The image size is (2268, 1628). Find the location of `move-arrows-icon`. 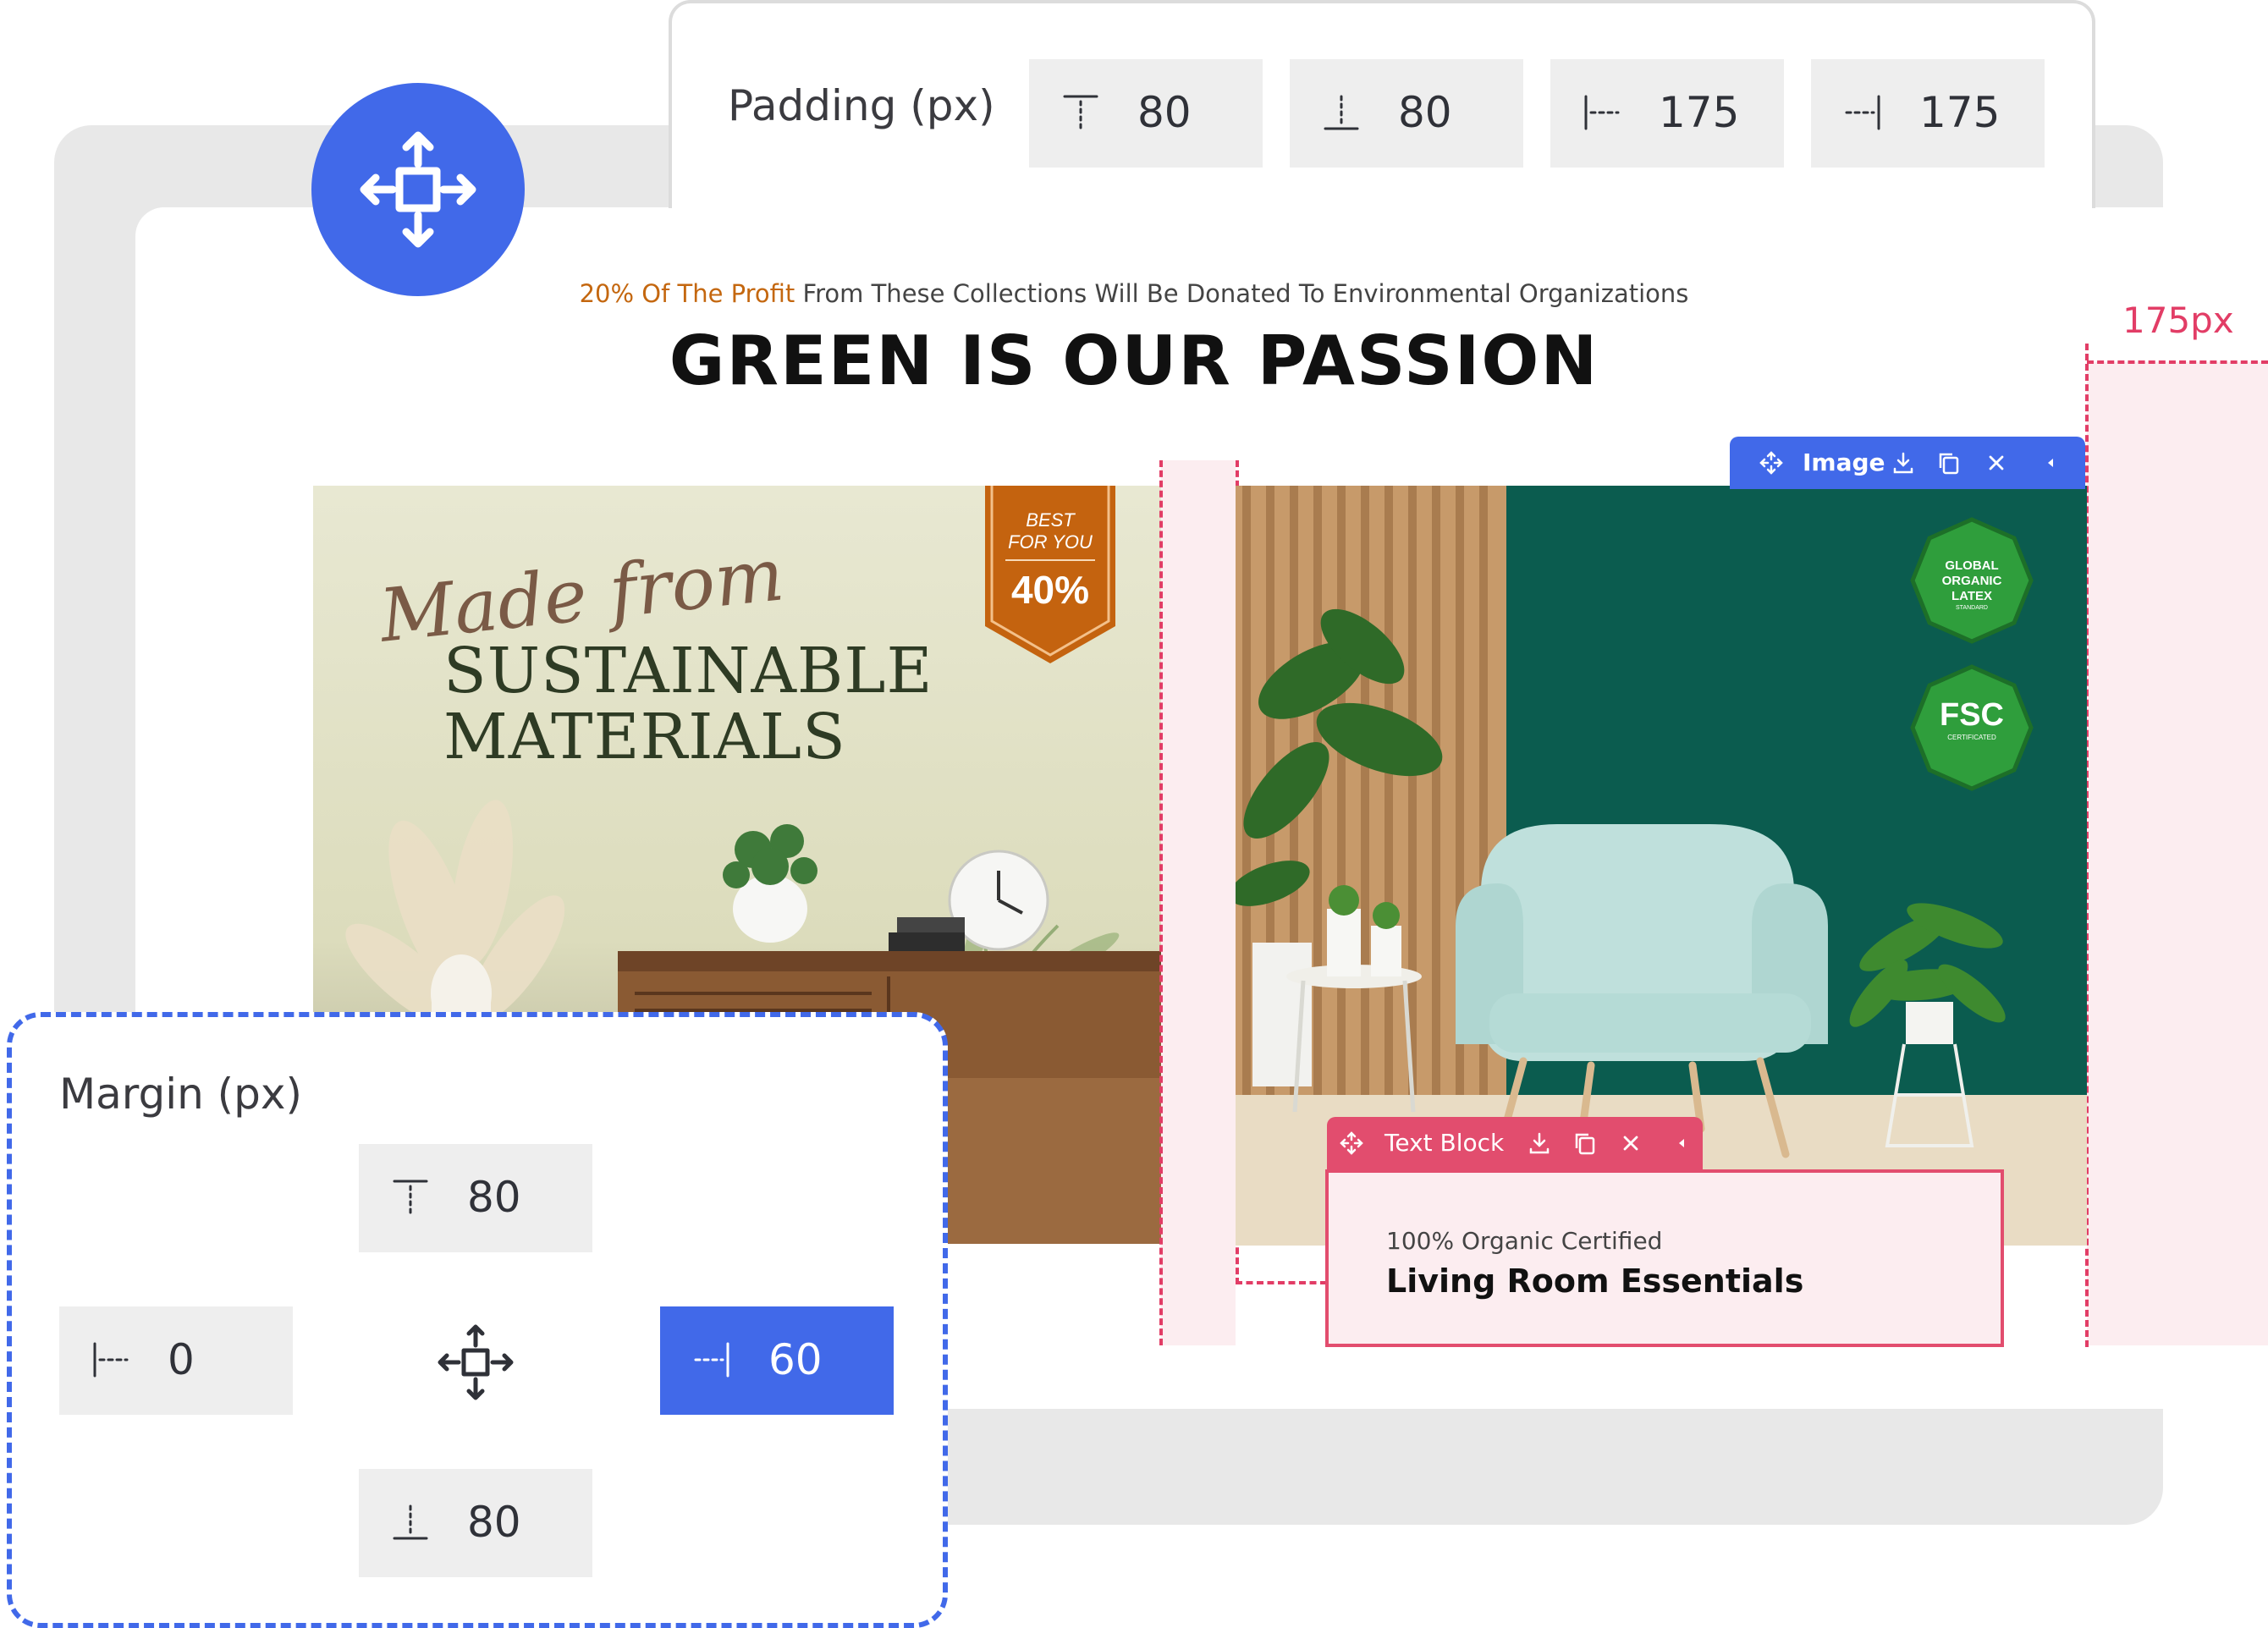

move-arrows-icon is located at coordinates (418, 189).